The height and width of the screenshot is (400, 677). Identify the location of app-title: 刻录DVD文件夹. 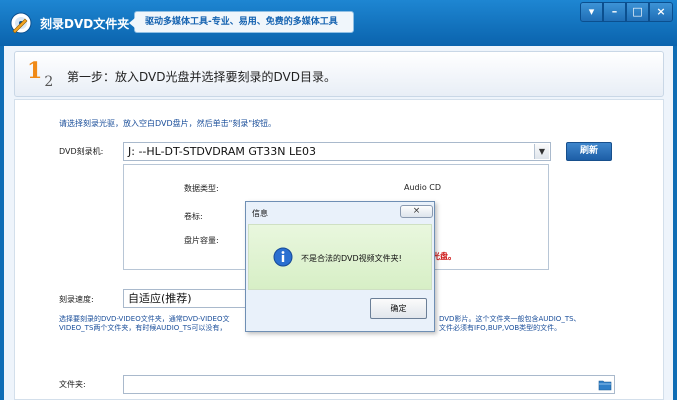
(85, 24).